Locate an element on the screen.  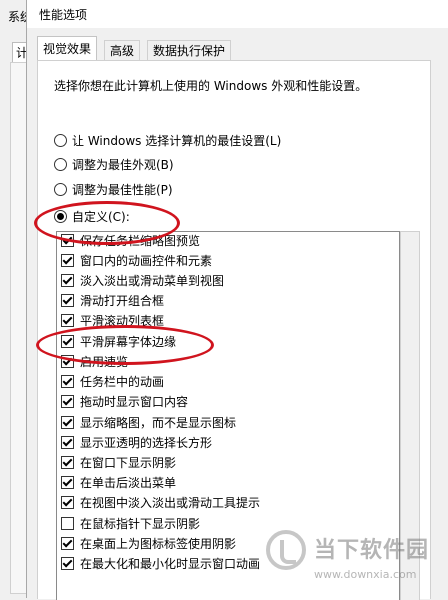
list-item: 在窗口下显示阴影 is located at coordinates (118, 462).